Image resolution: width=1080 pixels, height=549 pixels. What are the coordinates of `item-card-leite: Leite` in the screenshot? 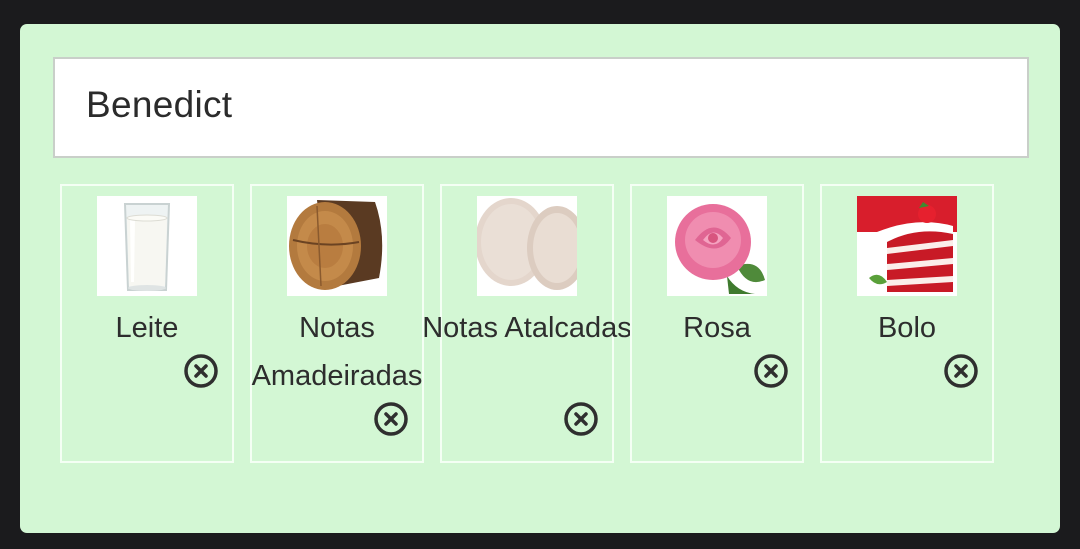 It's located at (147, 323).